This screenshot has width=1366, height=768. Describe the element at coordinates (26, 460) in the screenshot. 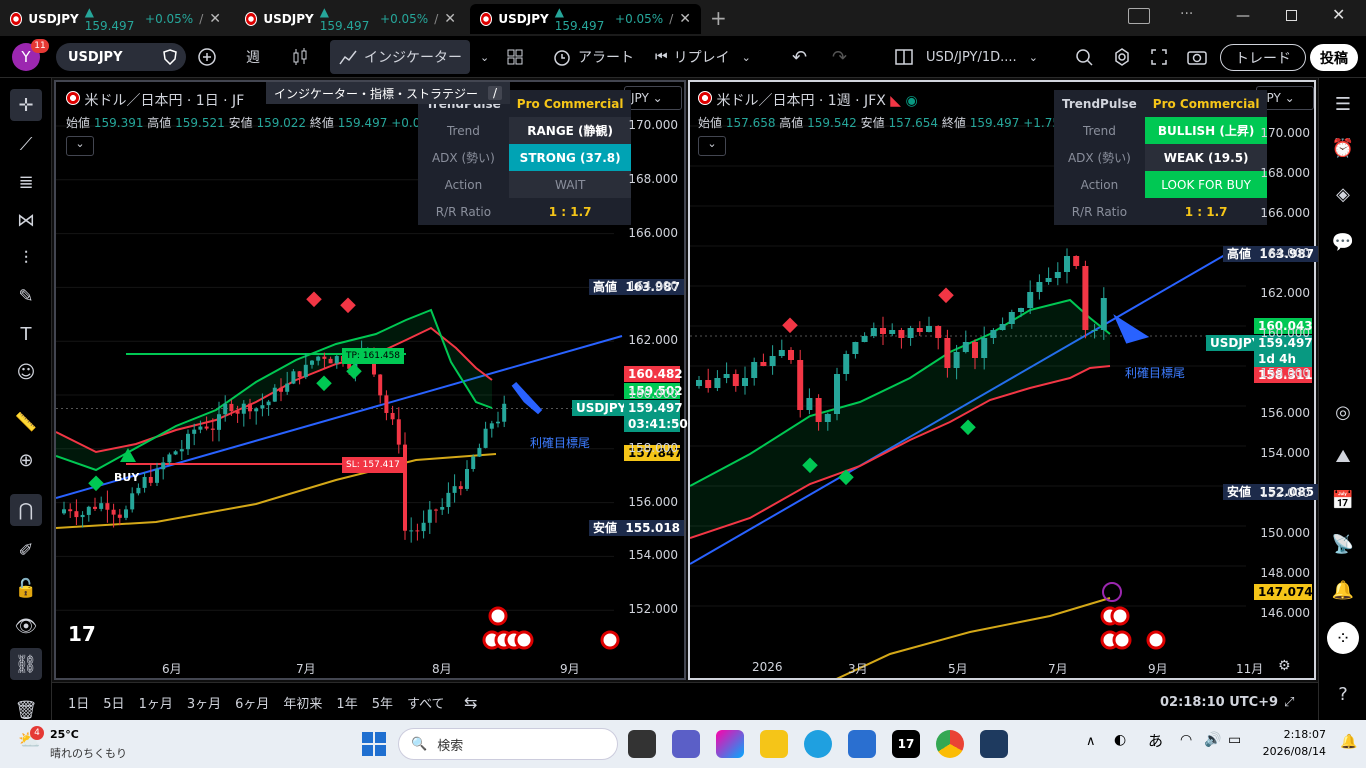

I see `zoom-in-icon: ⊕` at that location.